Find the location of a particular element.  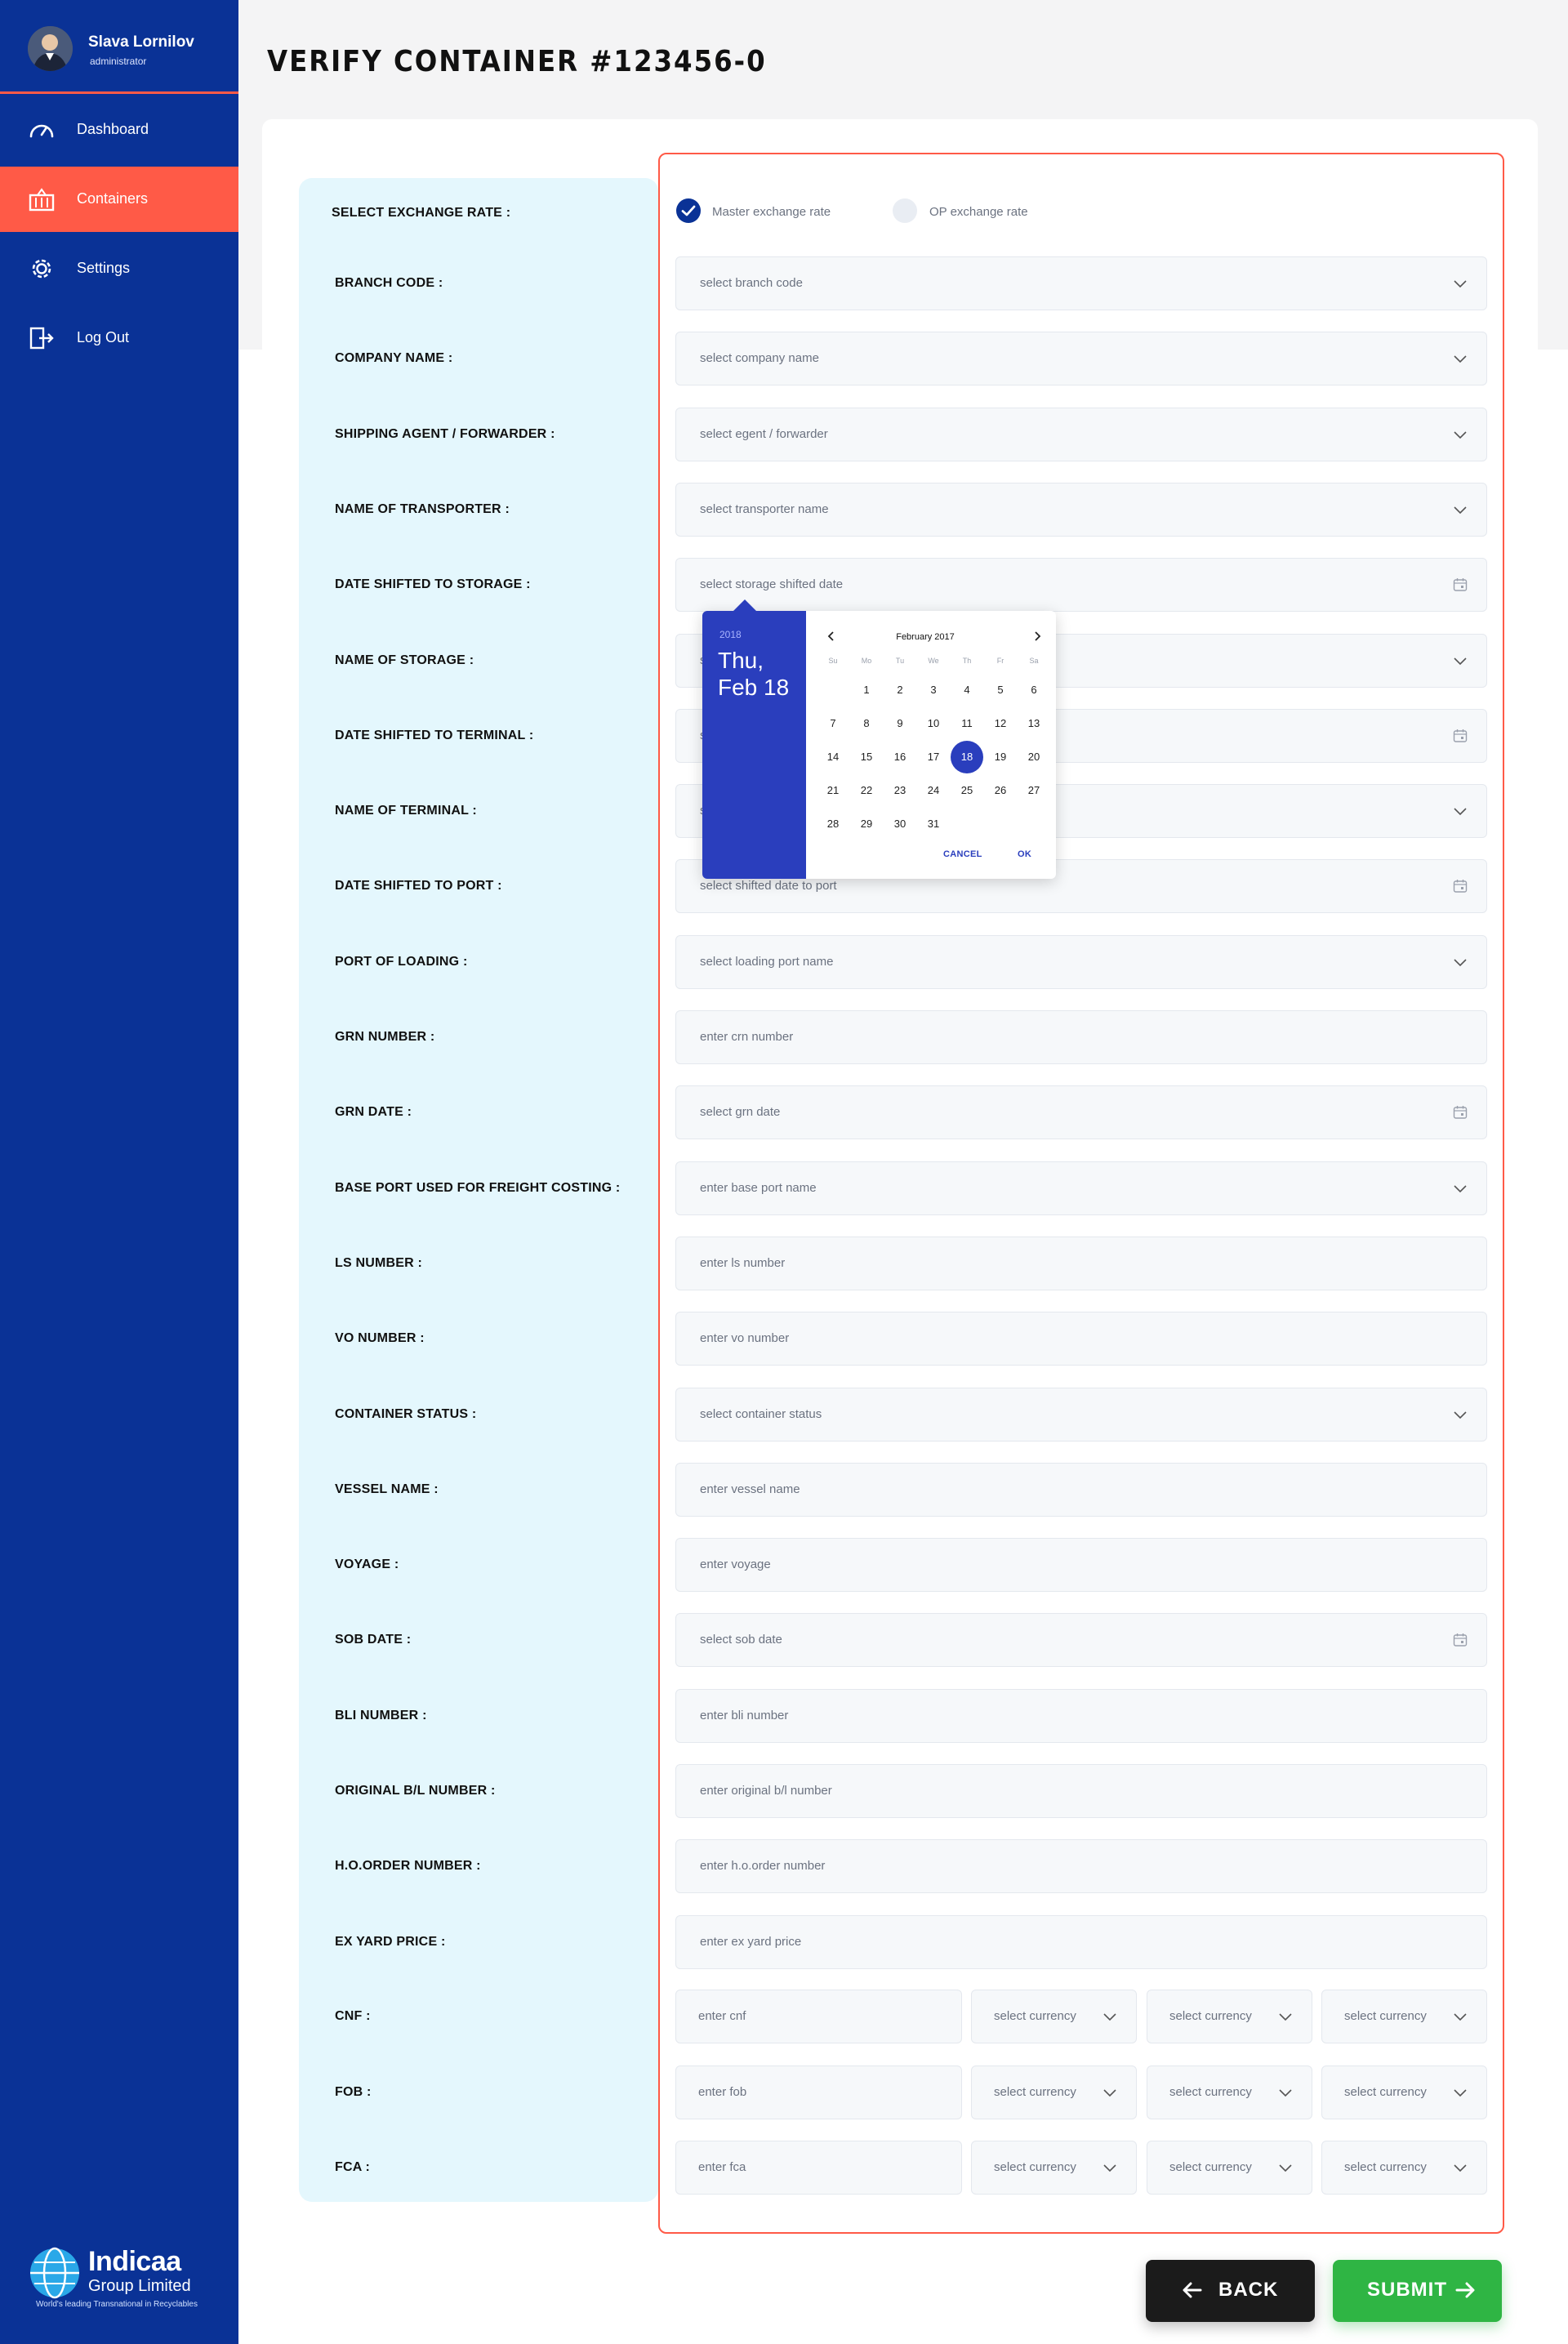

label-original-b-l-number: ORIGINAL B/L NUMBER : is located at coordinates (415, 1791).